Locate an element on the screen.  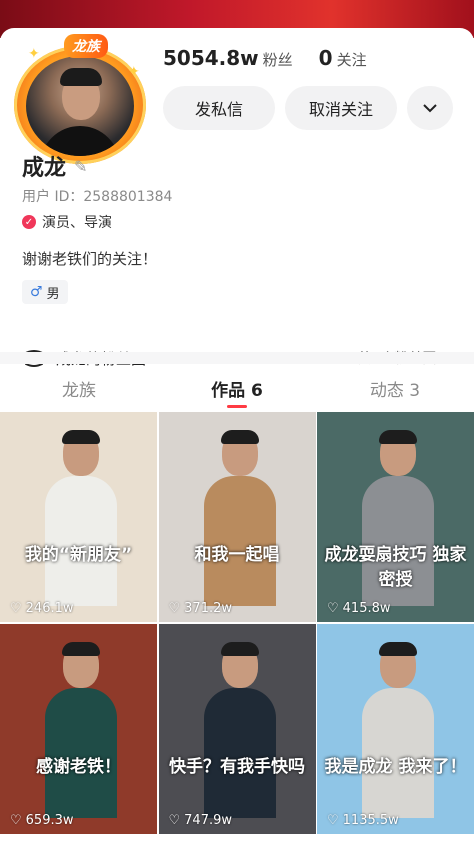
video-likes: ♡ 415.8w is located at coordinates (359, 608).